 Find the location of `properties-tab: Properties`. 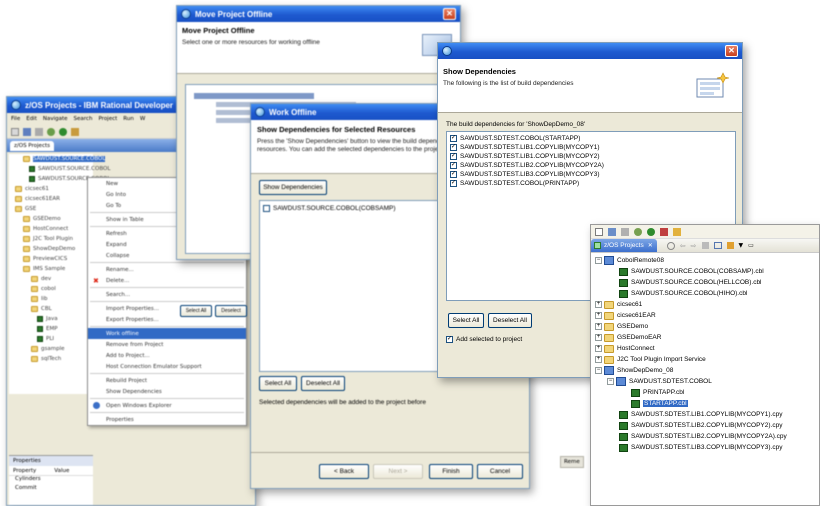

properties-tab: Properties is located at coordinates (51, 461).